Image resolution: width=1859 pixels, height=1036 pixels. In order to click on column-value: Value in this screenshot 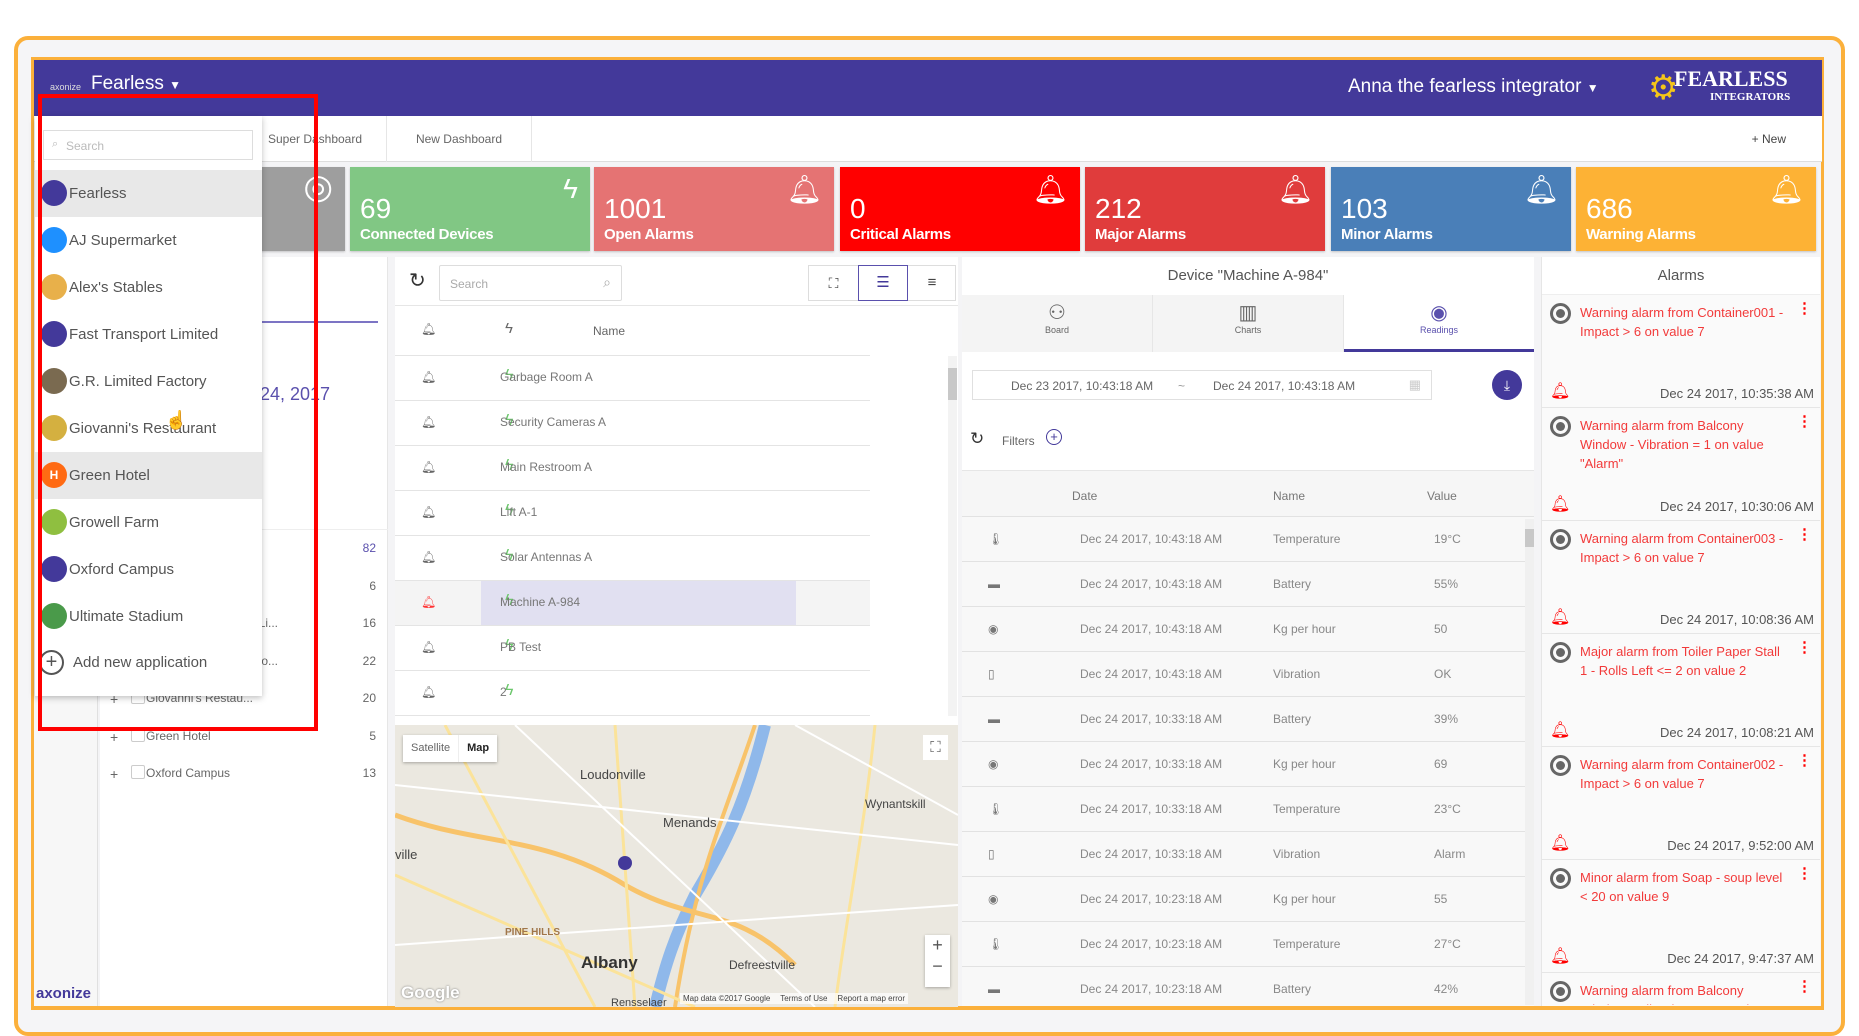, I will do `click(1442, 496)`.